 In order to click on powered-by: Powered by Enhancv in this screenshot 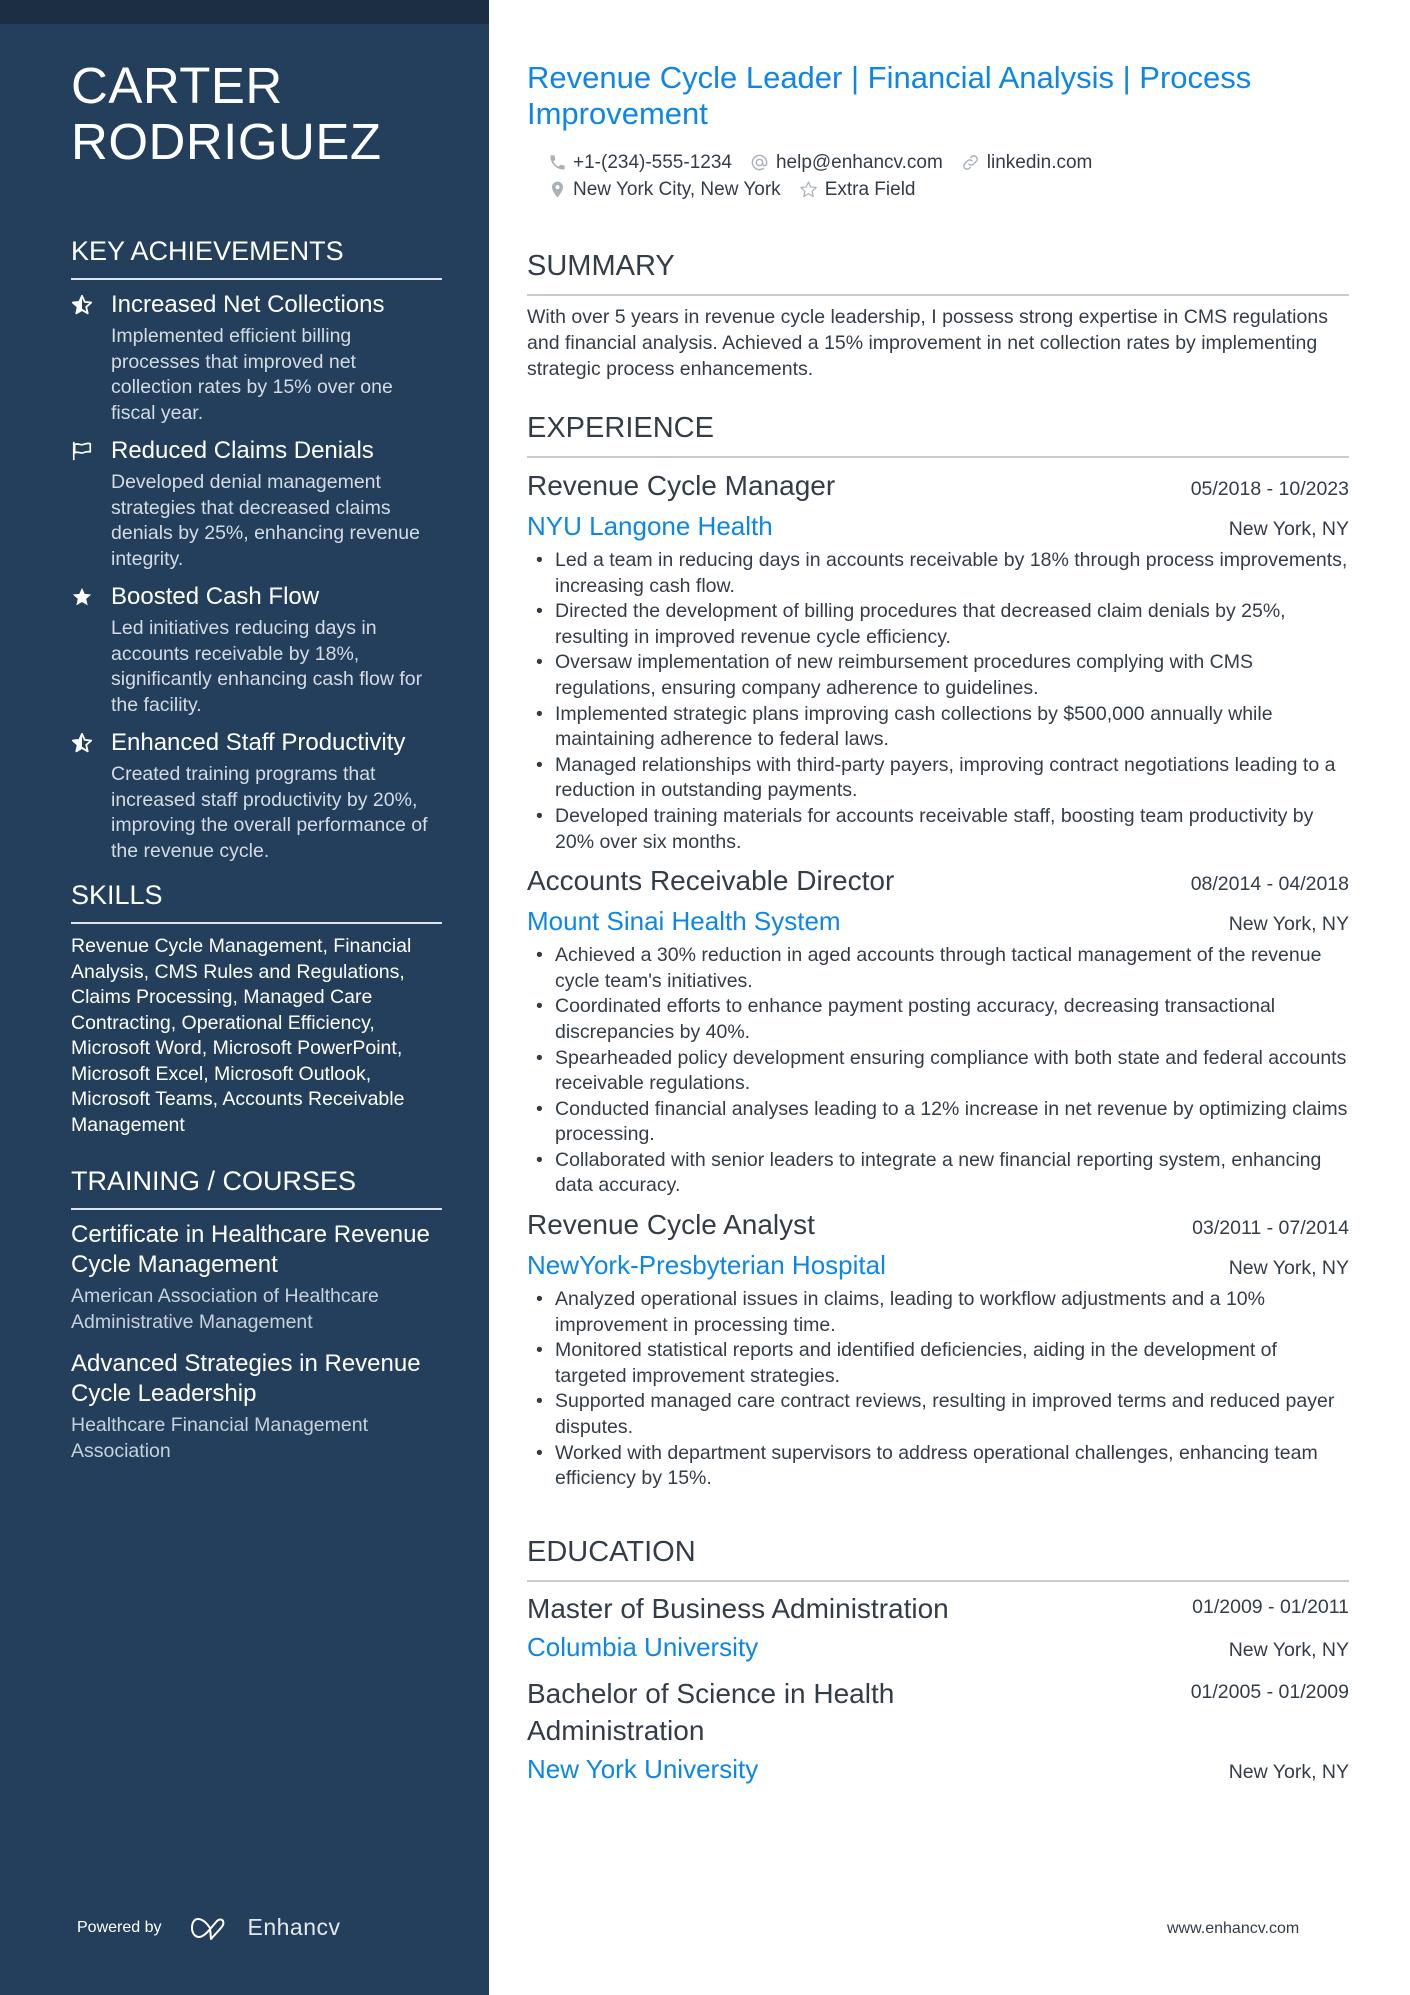, I will do `click(209, 1927)`.